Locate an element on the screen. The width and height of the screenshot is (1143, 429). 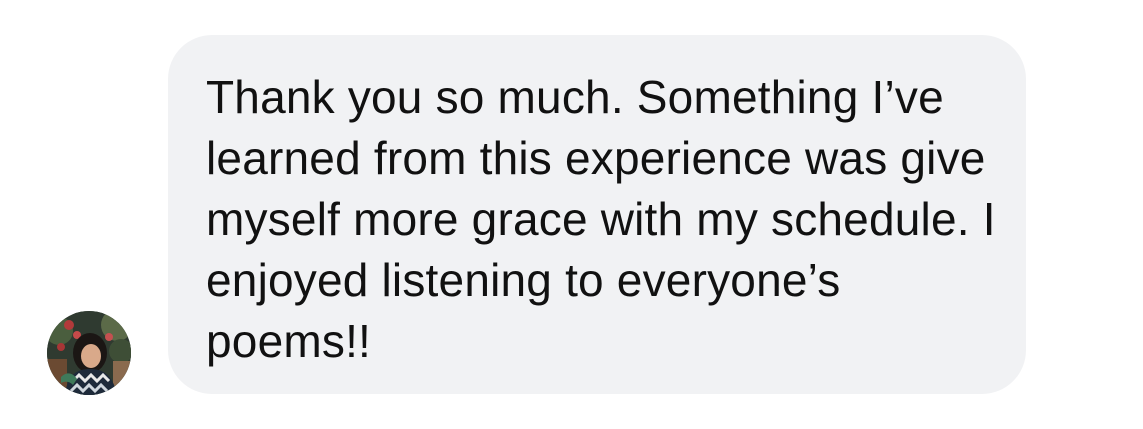
sender-avatar is located at coordinates (89, 353).